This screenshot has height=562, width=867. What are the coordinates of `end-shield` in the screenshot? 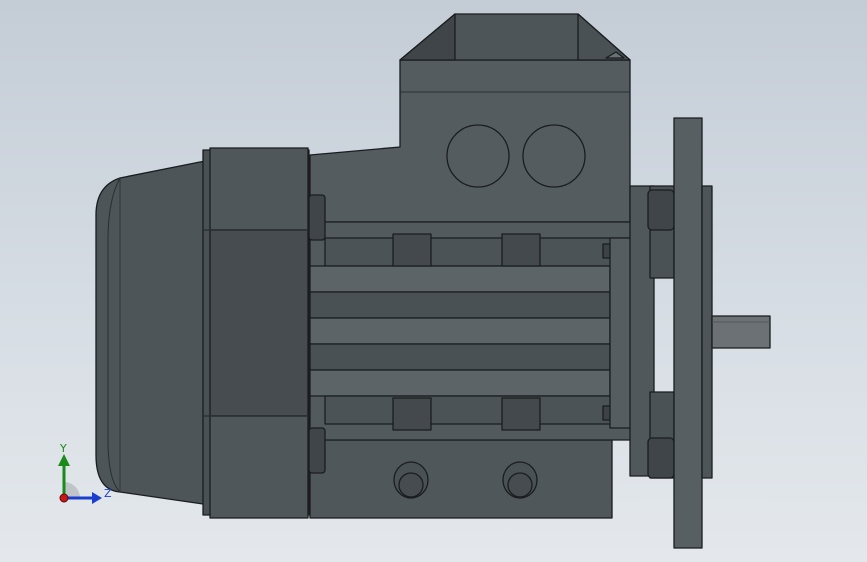 It's located at (264, 333).